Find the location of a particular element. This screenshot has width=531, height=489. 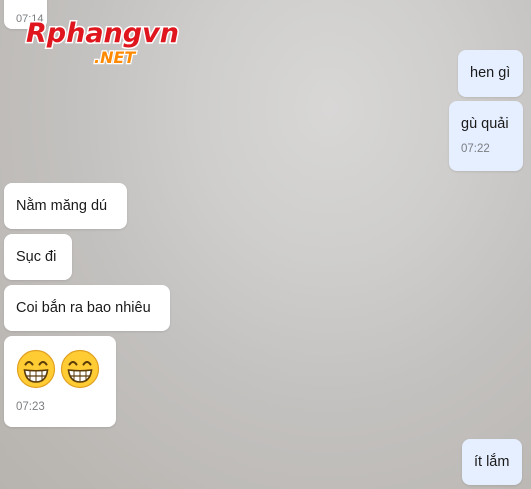

message-bubble-incoming: Sục đi is located at coordinates (38, 257).